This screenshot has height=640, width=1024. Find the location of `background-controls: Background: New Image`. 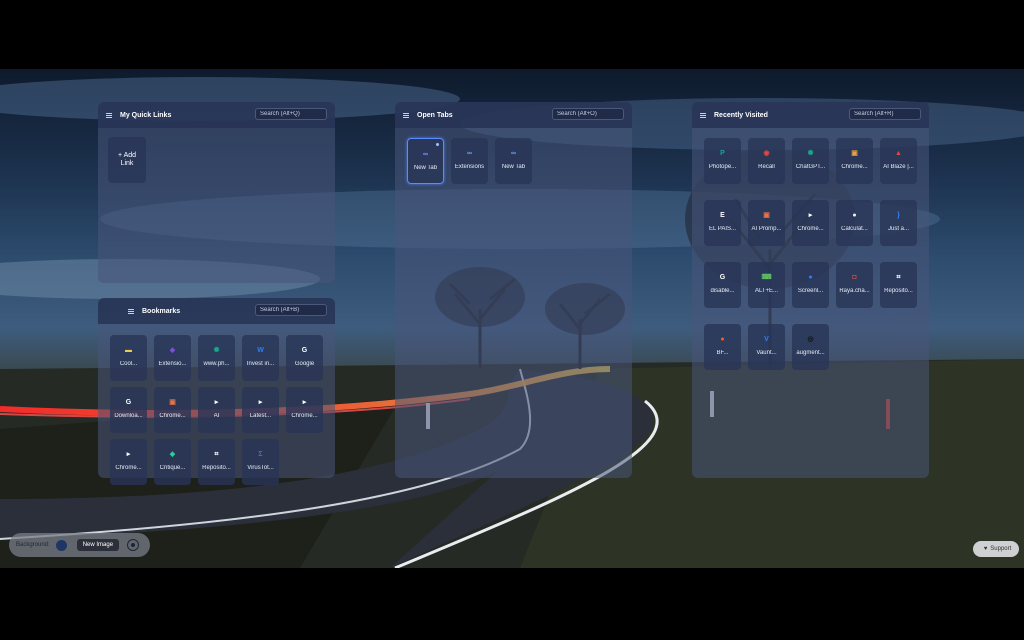

background-controls: Background: New Image is located at coordinates (79, 545).